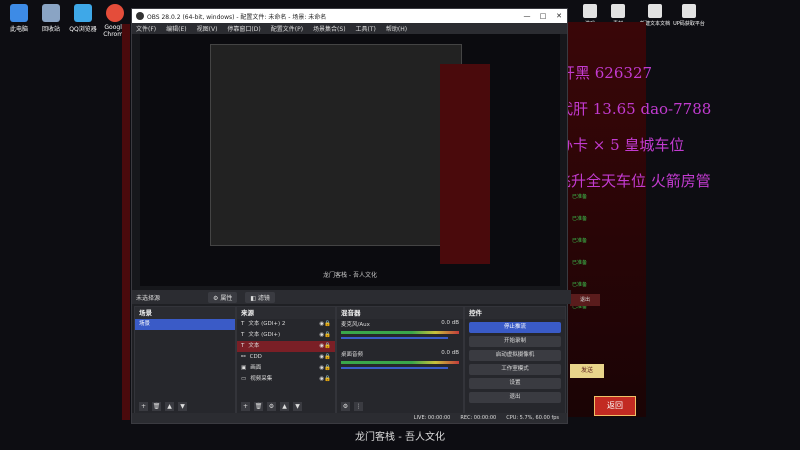  I want to click on source-label: 文本 (GDI+) 2, so click(267, 324).